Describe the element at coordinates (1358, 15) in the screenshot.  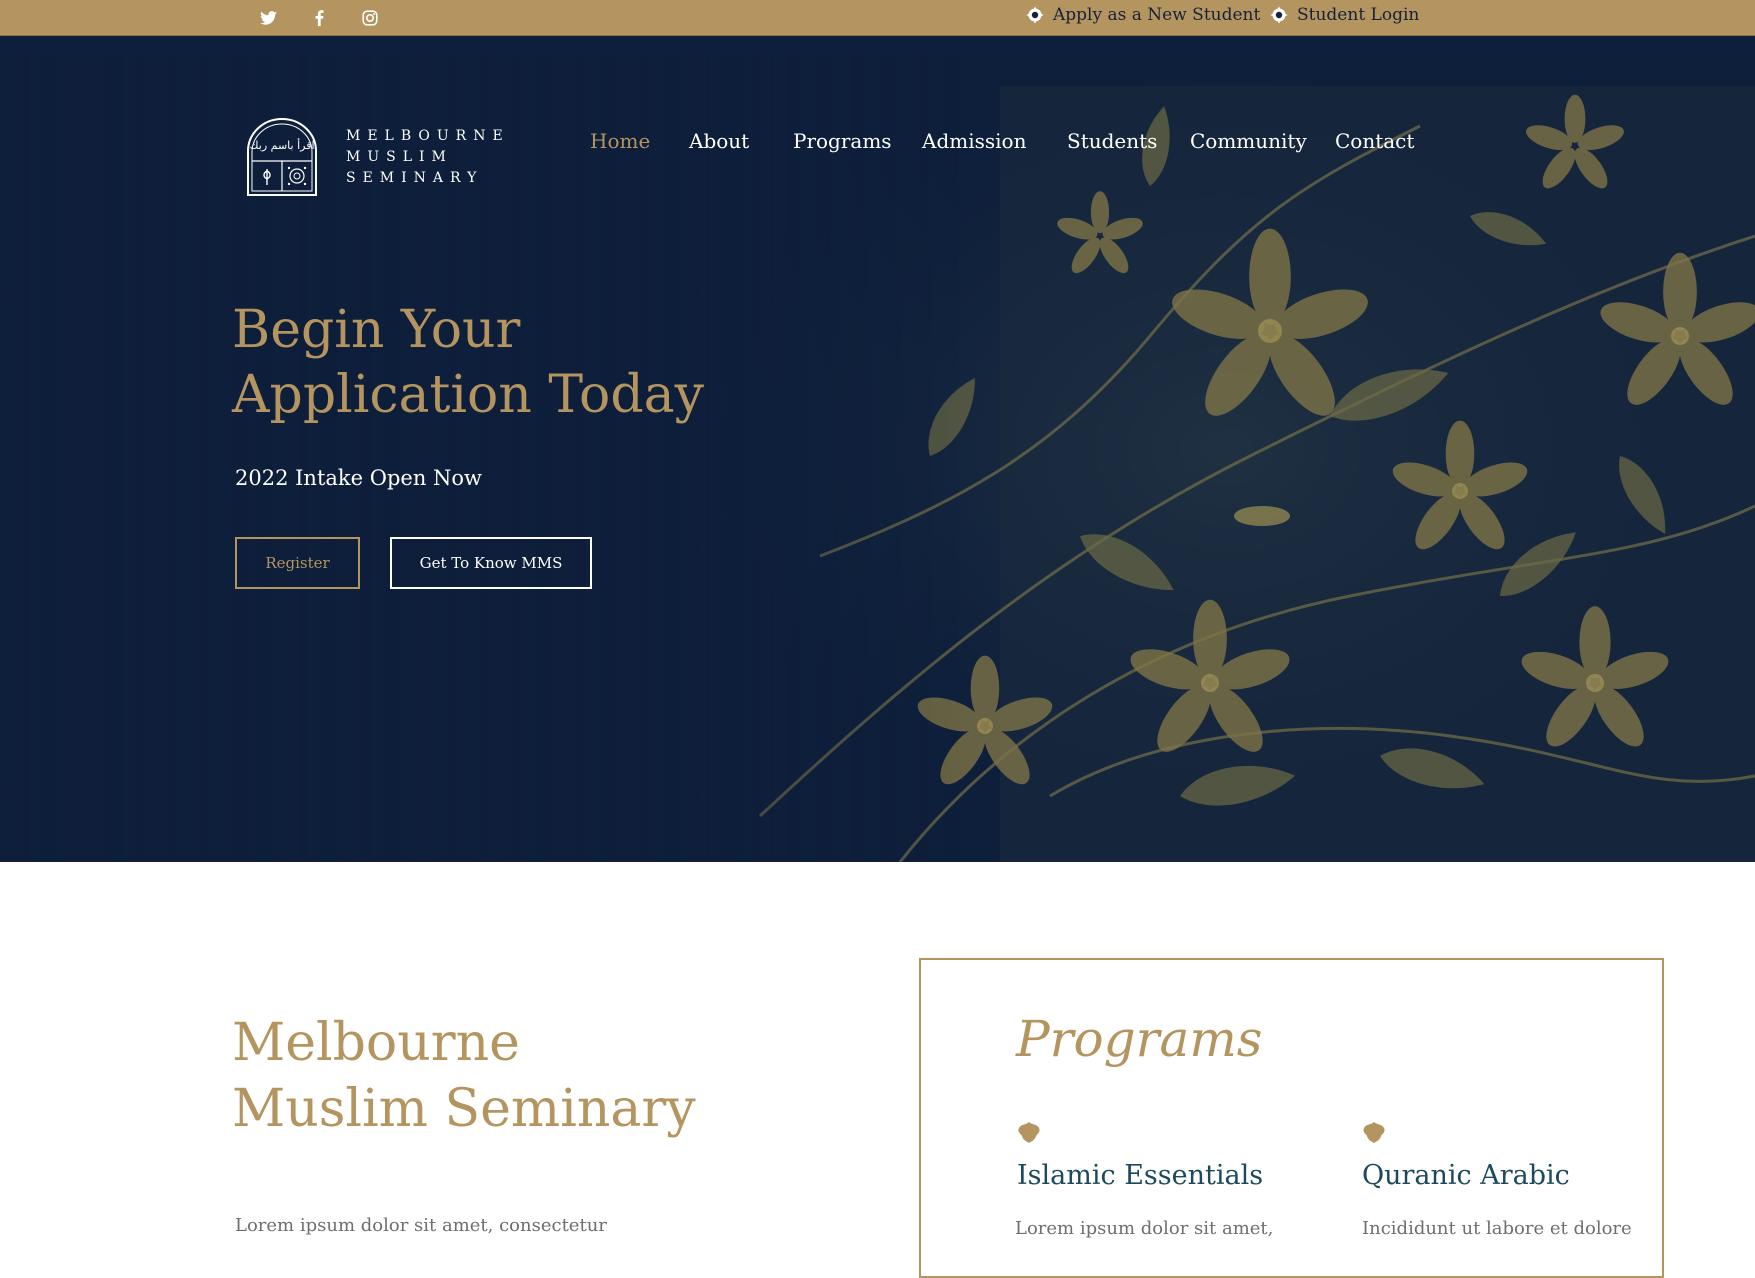
I see `student-login-label: Student Login` at that location.